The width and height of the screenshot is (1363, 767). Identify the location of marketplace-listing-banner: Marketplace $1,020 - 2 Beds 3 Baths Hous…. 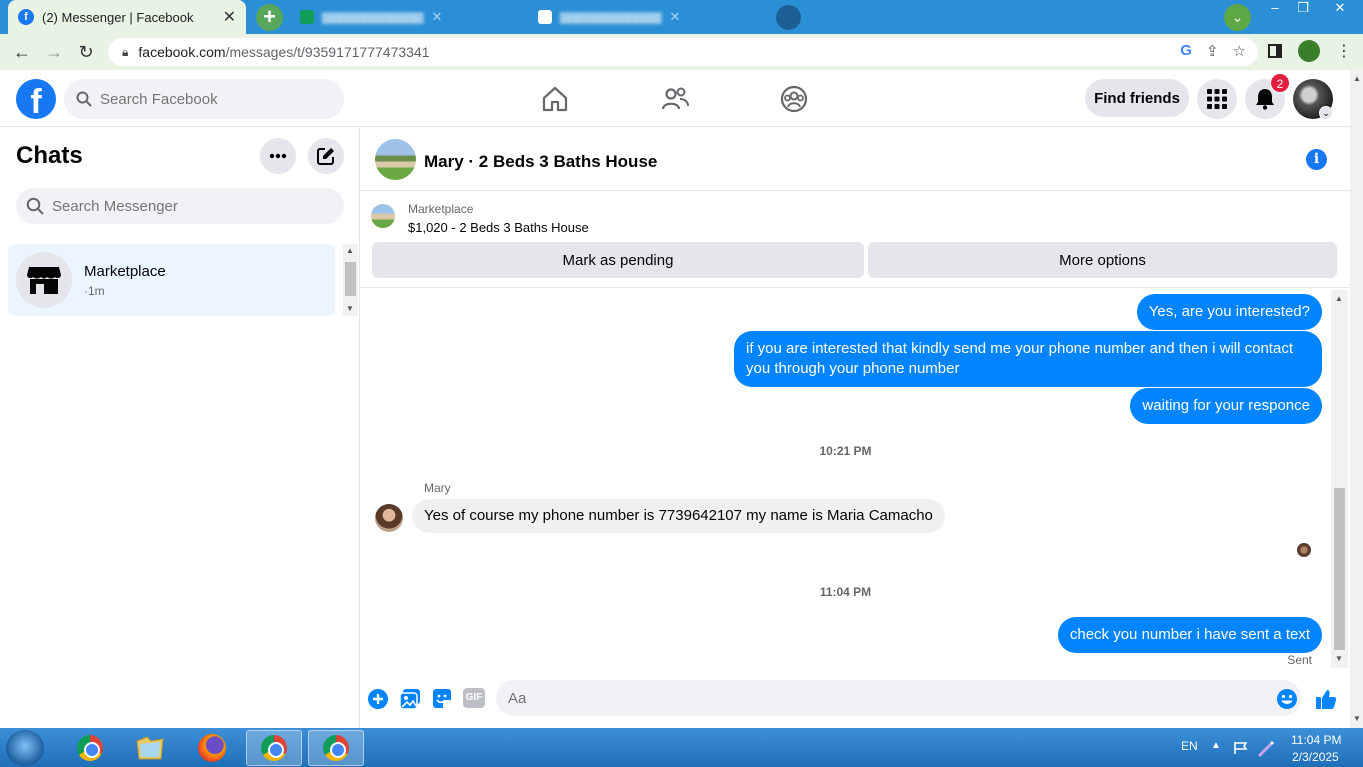
(855, 240).